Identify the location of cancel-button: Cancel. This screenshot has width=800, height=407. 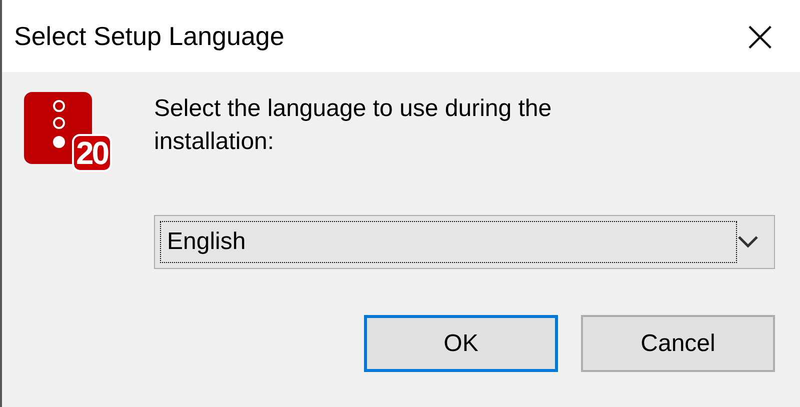
(678, 343).